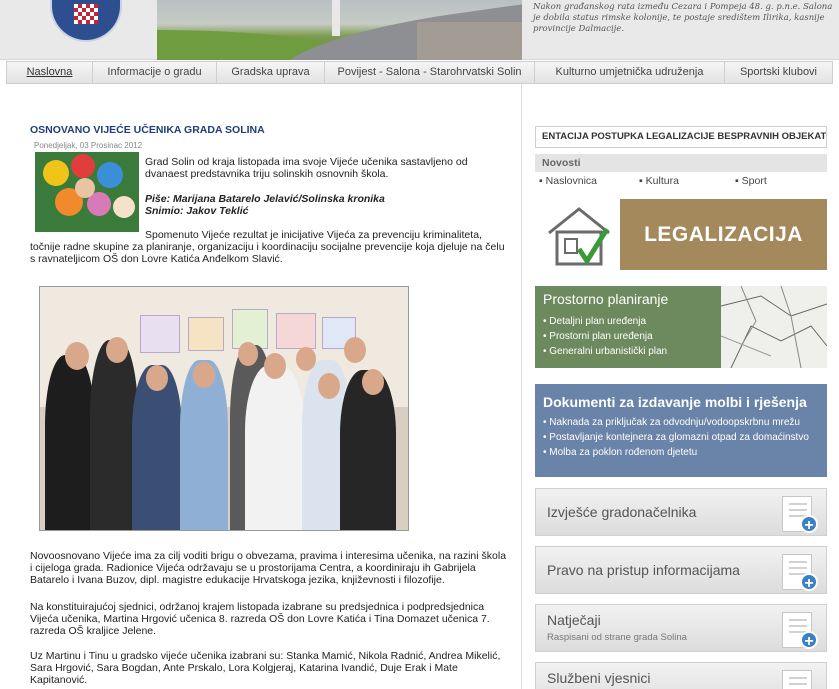 The image size is (839, 689). Describe the element at coordinates (599, 678) in the screenshot. I see `card-title: Službeni vjesnici` at that location.